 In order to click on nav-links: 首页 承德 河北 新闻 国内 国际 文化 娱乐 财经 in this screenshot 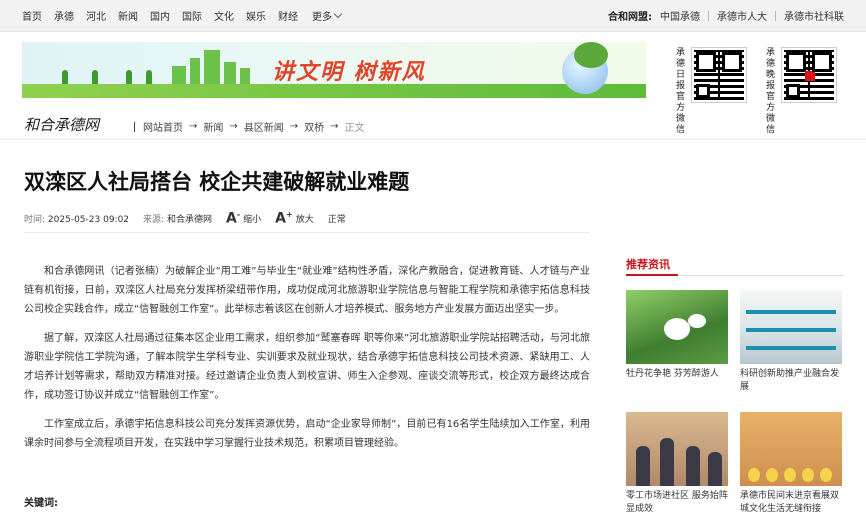, I will do `click(160, 15)`.